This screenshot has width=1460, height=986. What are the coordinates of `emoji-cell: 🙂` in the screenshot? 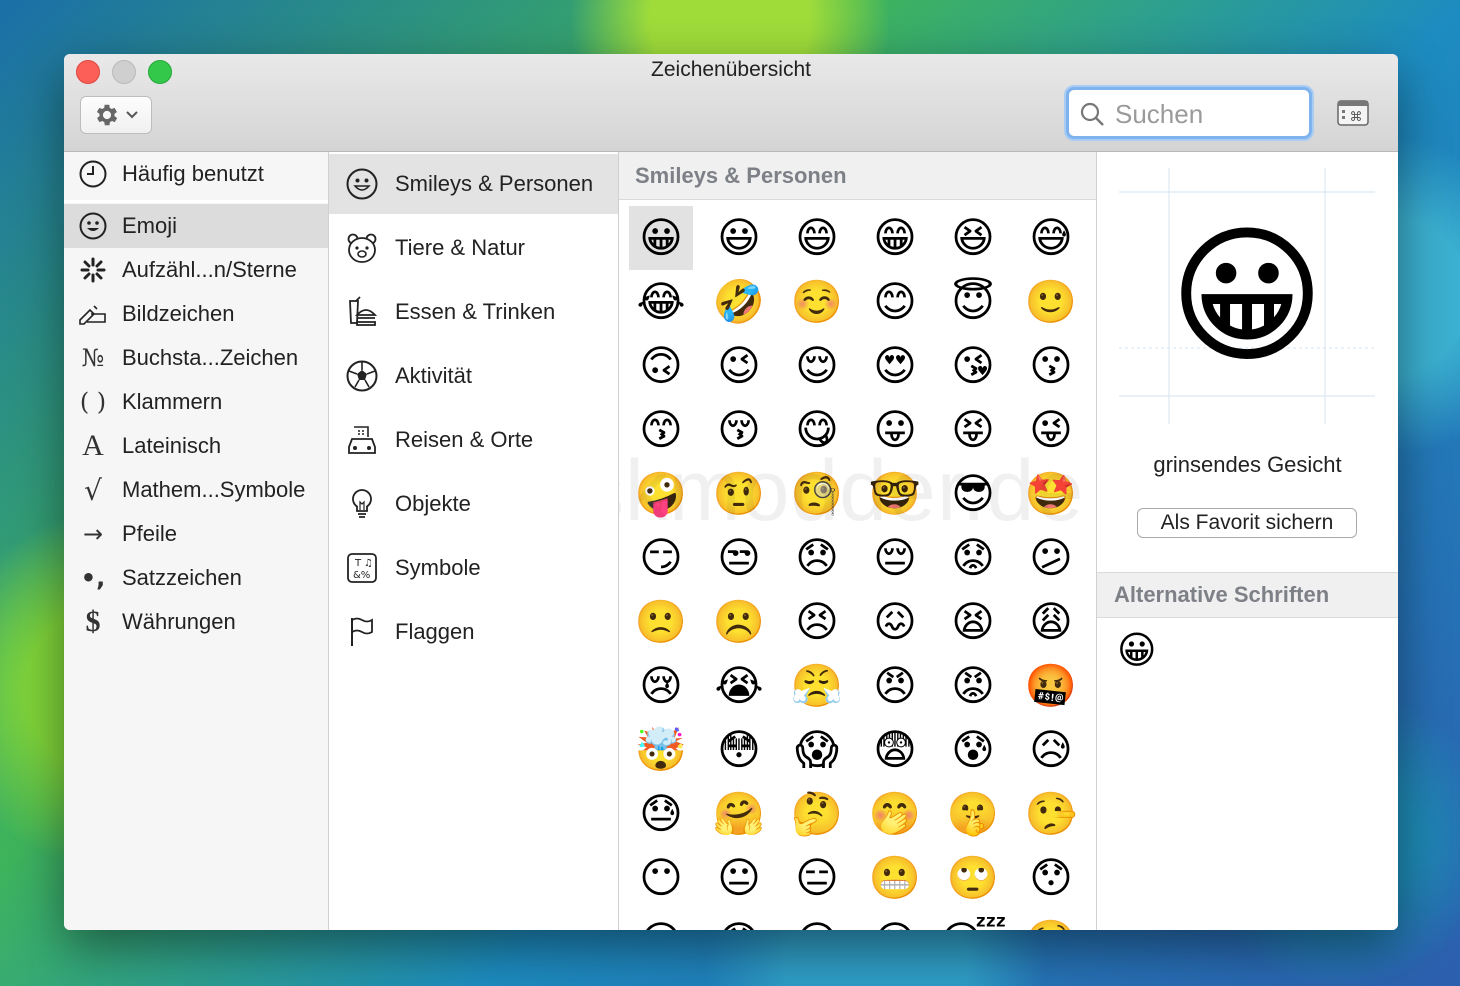 It's located at (1051, 302).